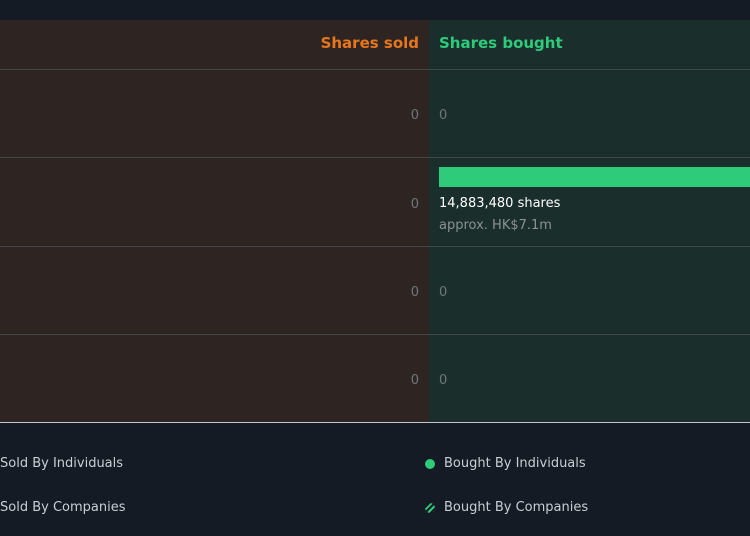 This screenshot has width=750, height=536. What do you see at coordinates (443, 115) in the screenshot?
I see `bought-value-row-1: 0` at bounding box center [443, 115].